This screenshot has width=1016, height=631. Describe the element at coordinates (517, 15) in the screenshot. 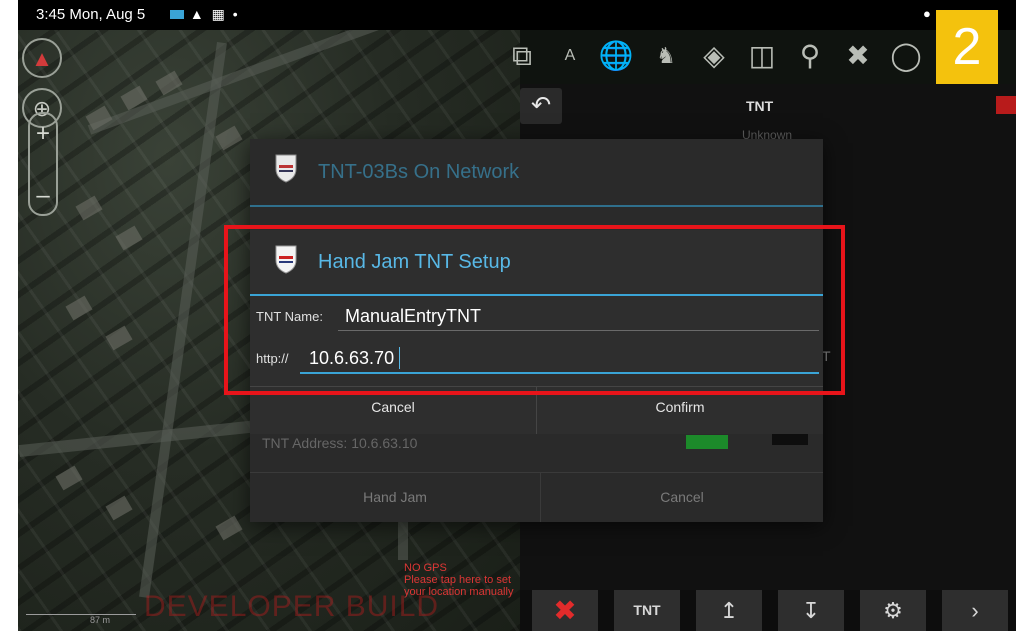

I see `status-bar: 3:45 Mon, Aug 5 ▲ ▦ • ● ▼` at that location.